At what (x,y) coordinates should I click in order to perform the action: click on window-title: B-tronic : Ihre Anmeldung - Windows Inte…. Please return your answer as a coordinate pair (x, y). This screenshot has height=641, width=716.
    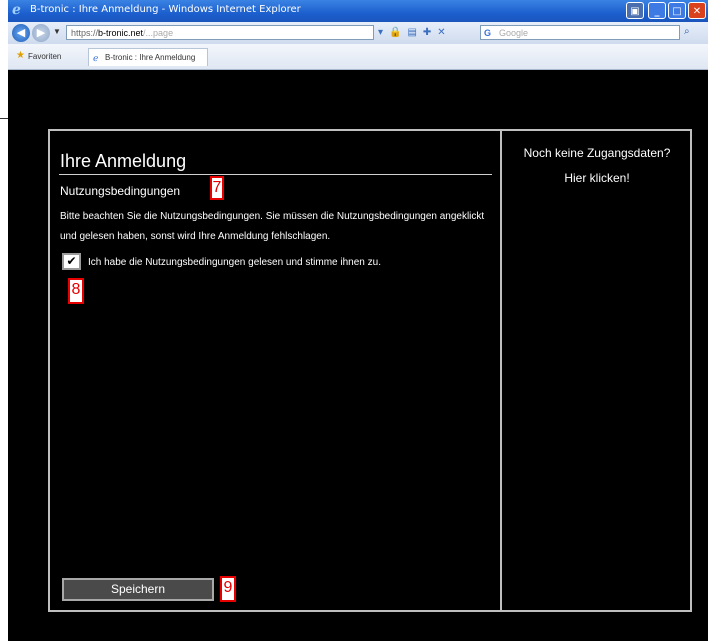
    Looking at the image, I should click on (165, 9).